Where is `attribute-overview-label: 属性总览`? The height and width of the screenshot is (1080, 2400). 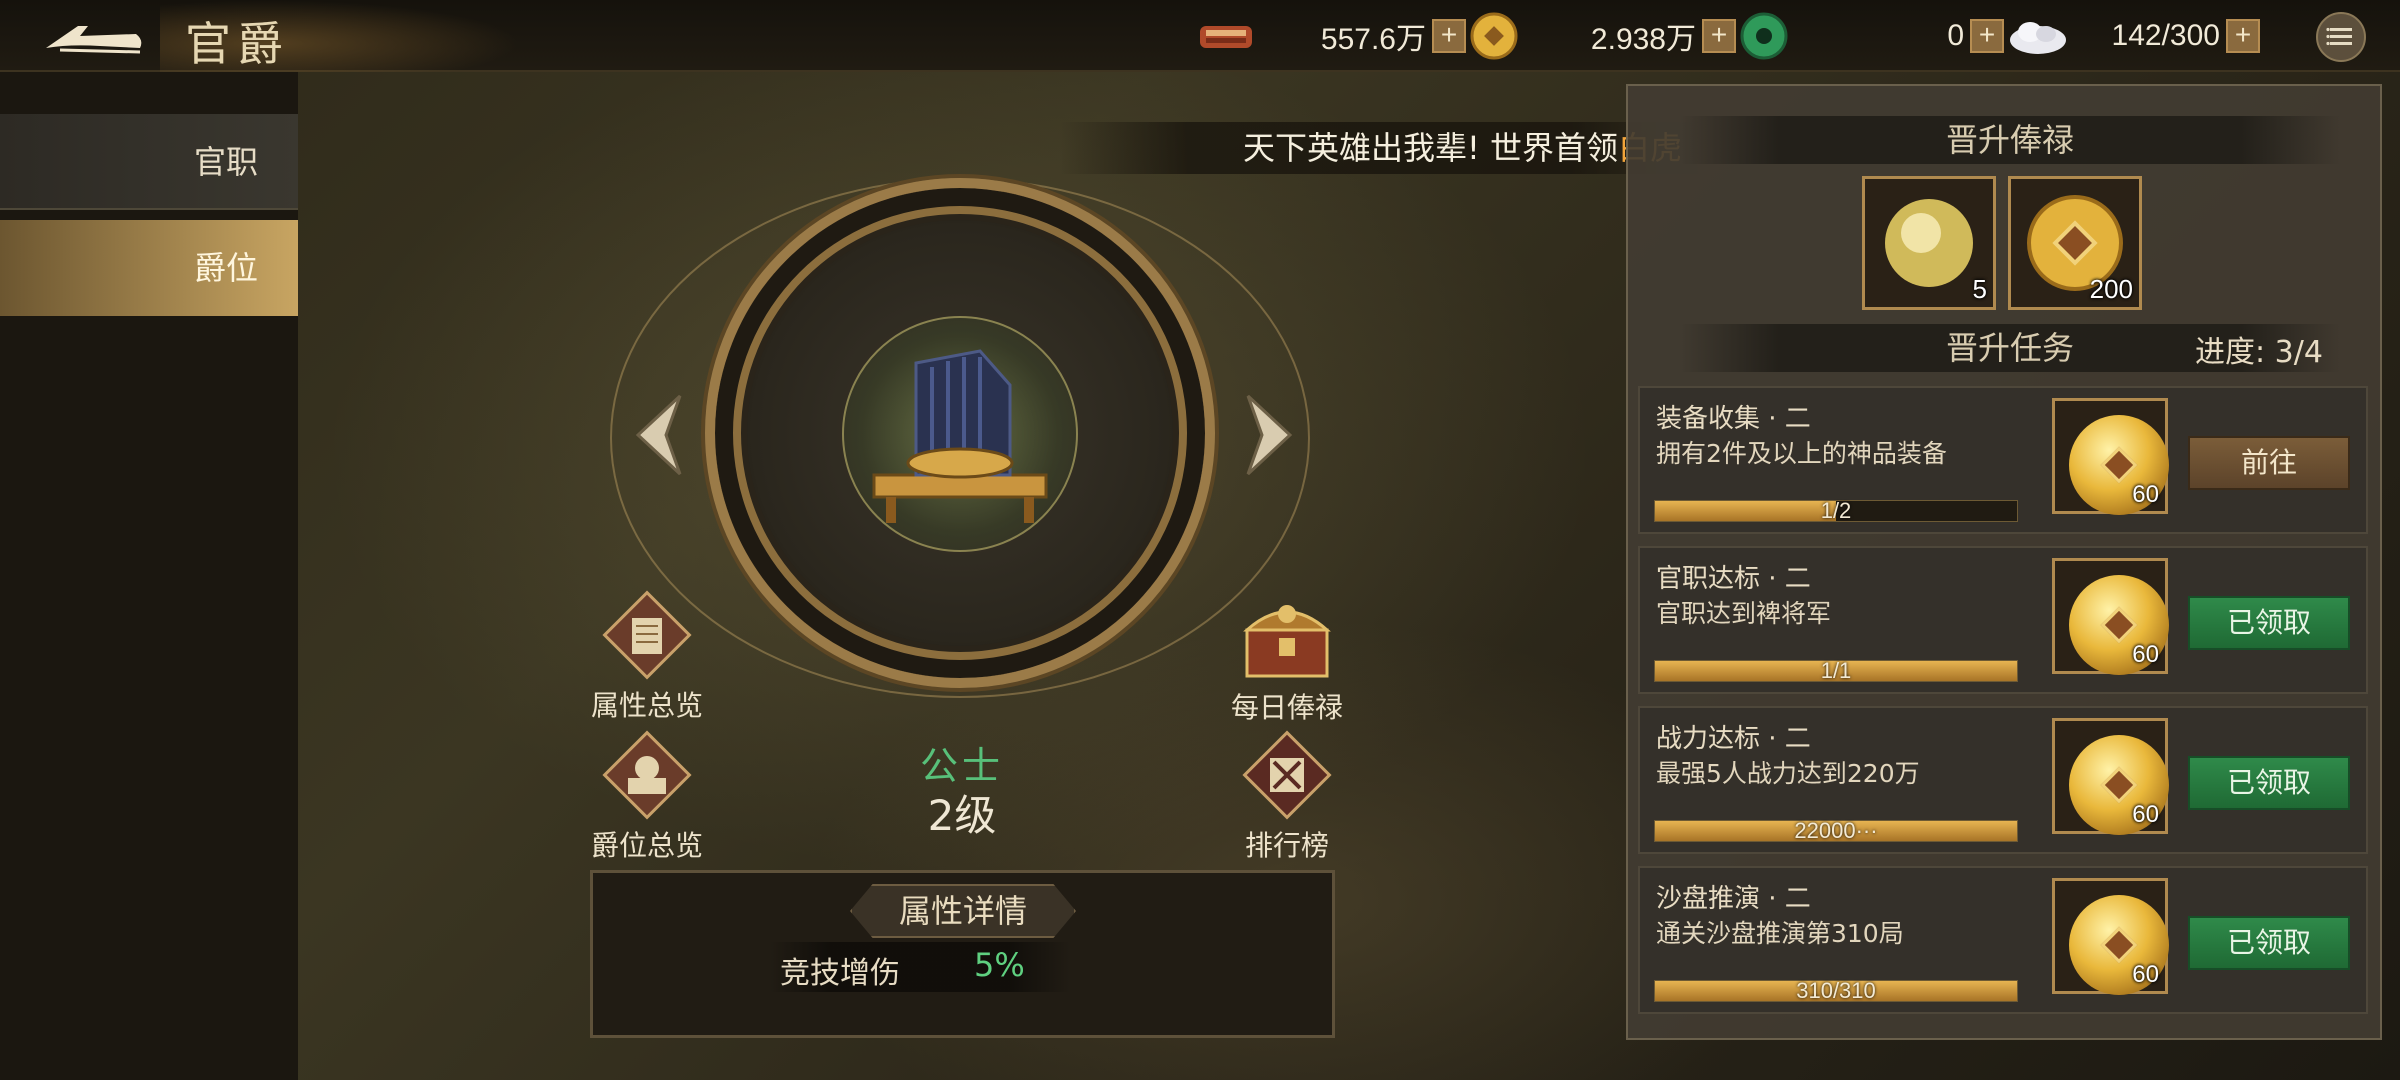
attribute-overview-label: 属性总览 is located at coordinates (646, 705).